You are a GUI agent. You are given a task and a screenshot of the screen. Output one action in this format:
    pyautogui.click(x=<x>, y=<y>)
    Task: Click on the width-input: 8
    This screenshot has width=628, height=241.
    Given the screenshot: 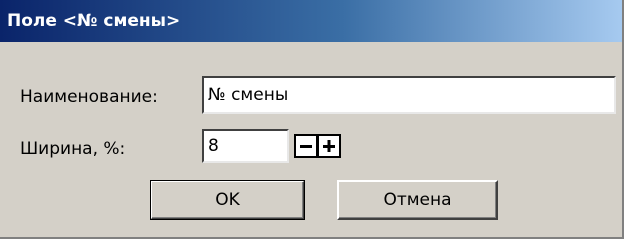 What is the action you would take?
    pyautogui.click(x=245, y=146)
    